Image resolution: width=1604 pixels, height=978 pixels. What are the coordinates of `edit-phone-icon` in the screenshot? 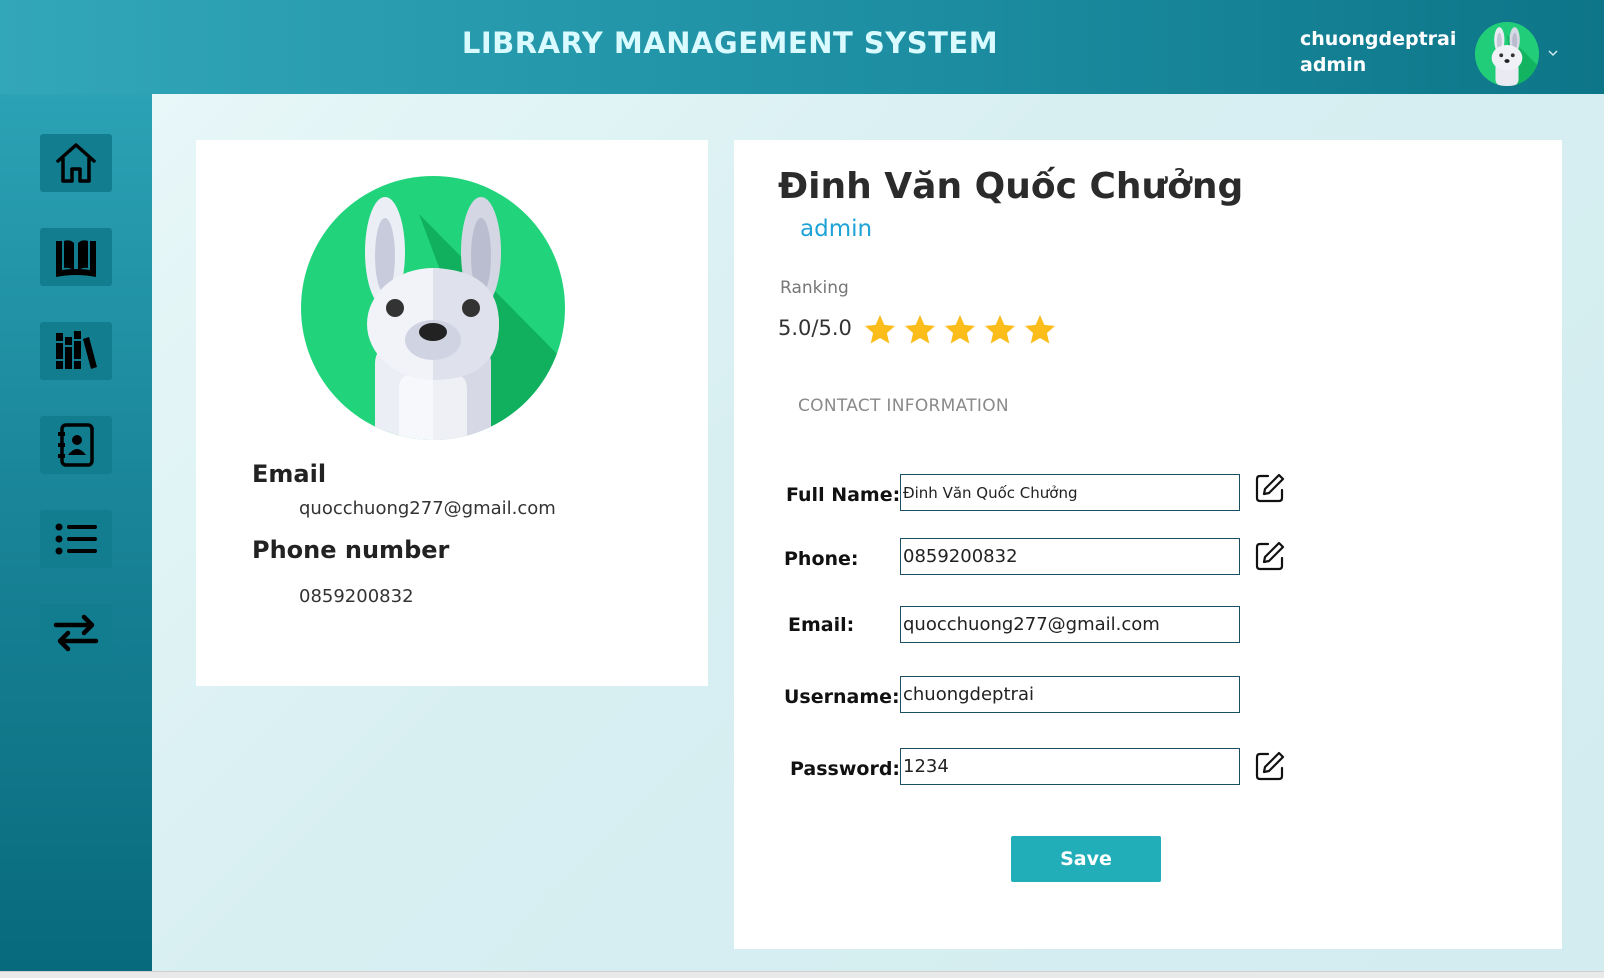 It's located at (1270, 556).